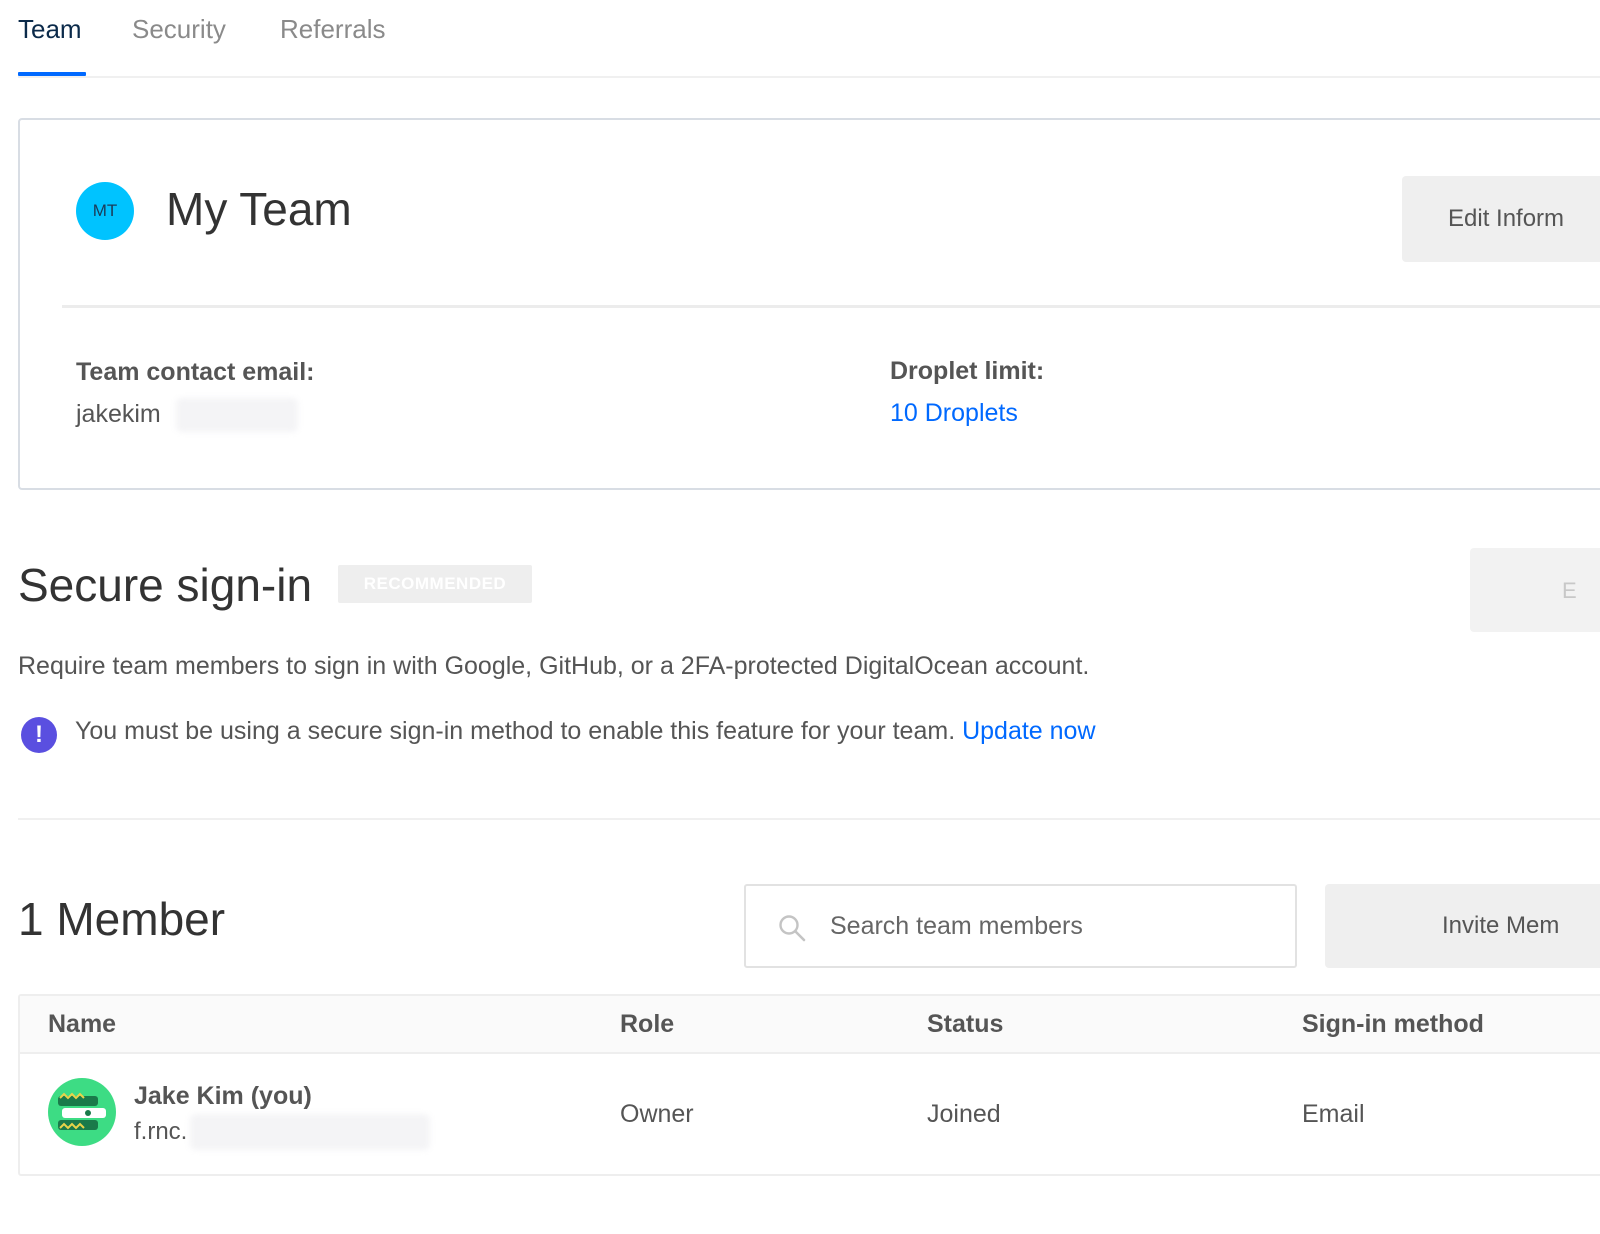  Describe the element at coordinates (810, 1025) in the screenshot. I see `table-header: Name Role Status Sign-in method` at that location.